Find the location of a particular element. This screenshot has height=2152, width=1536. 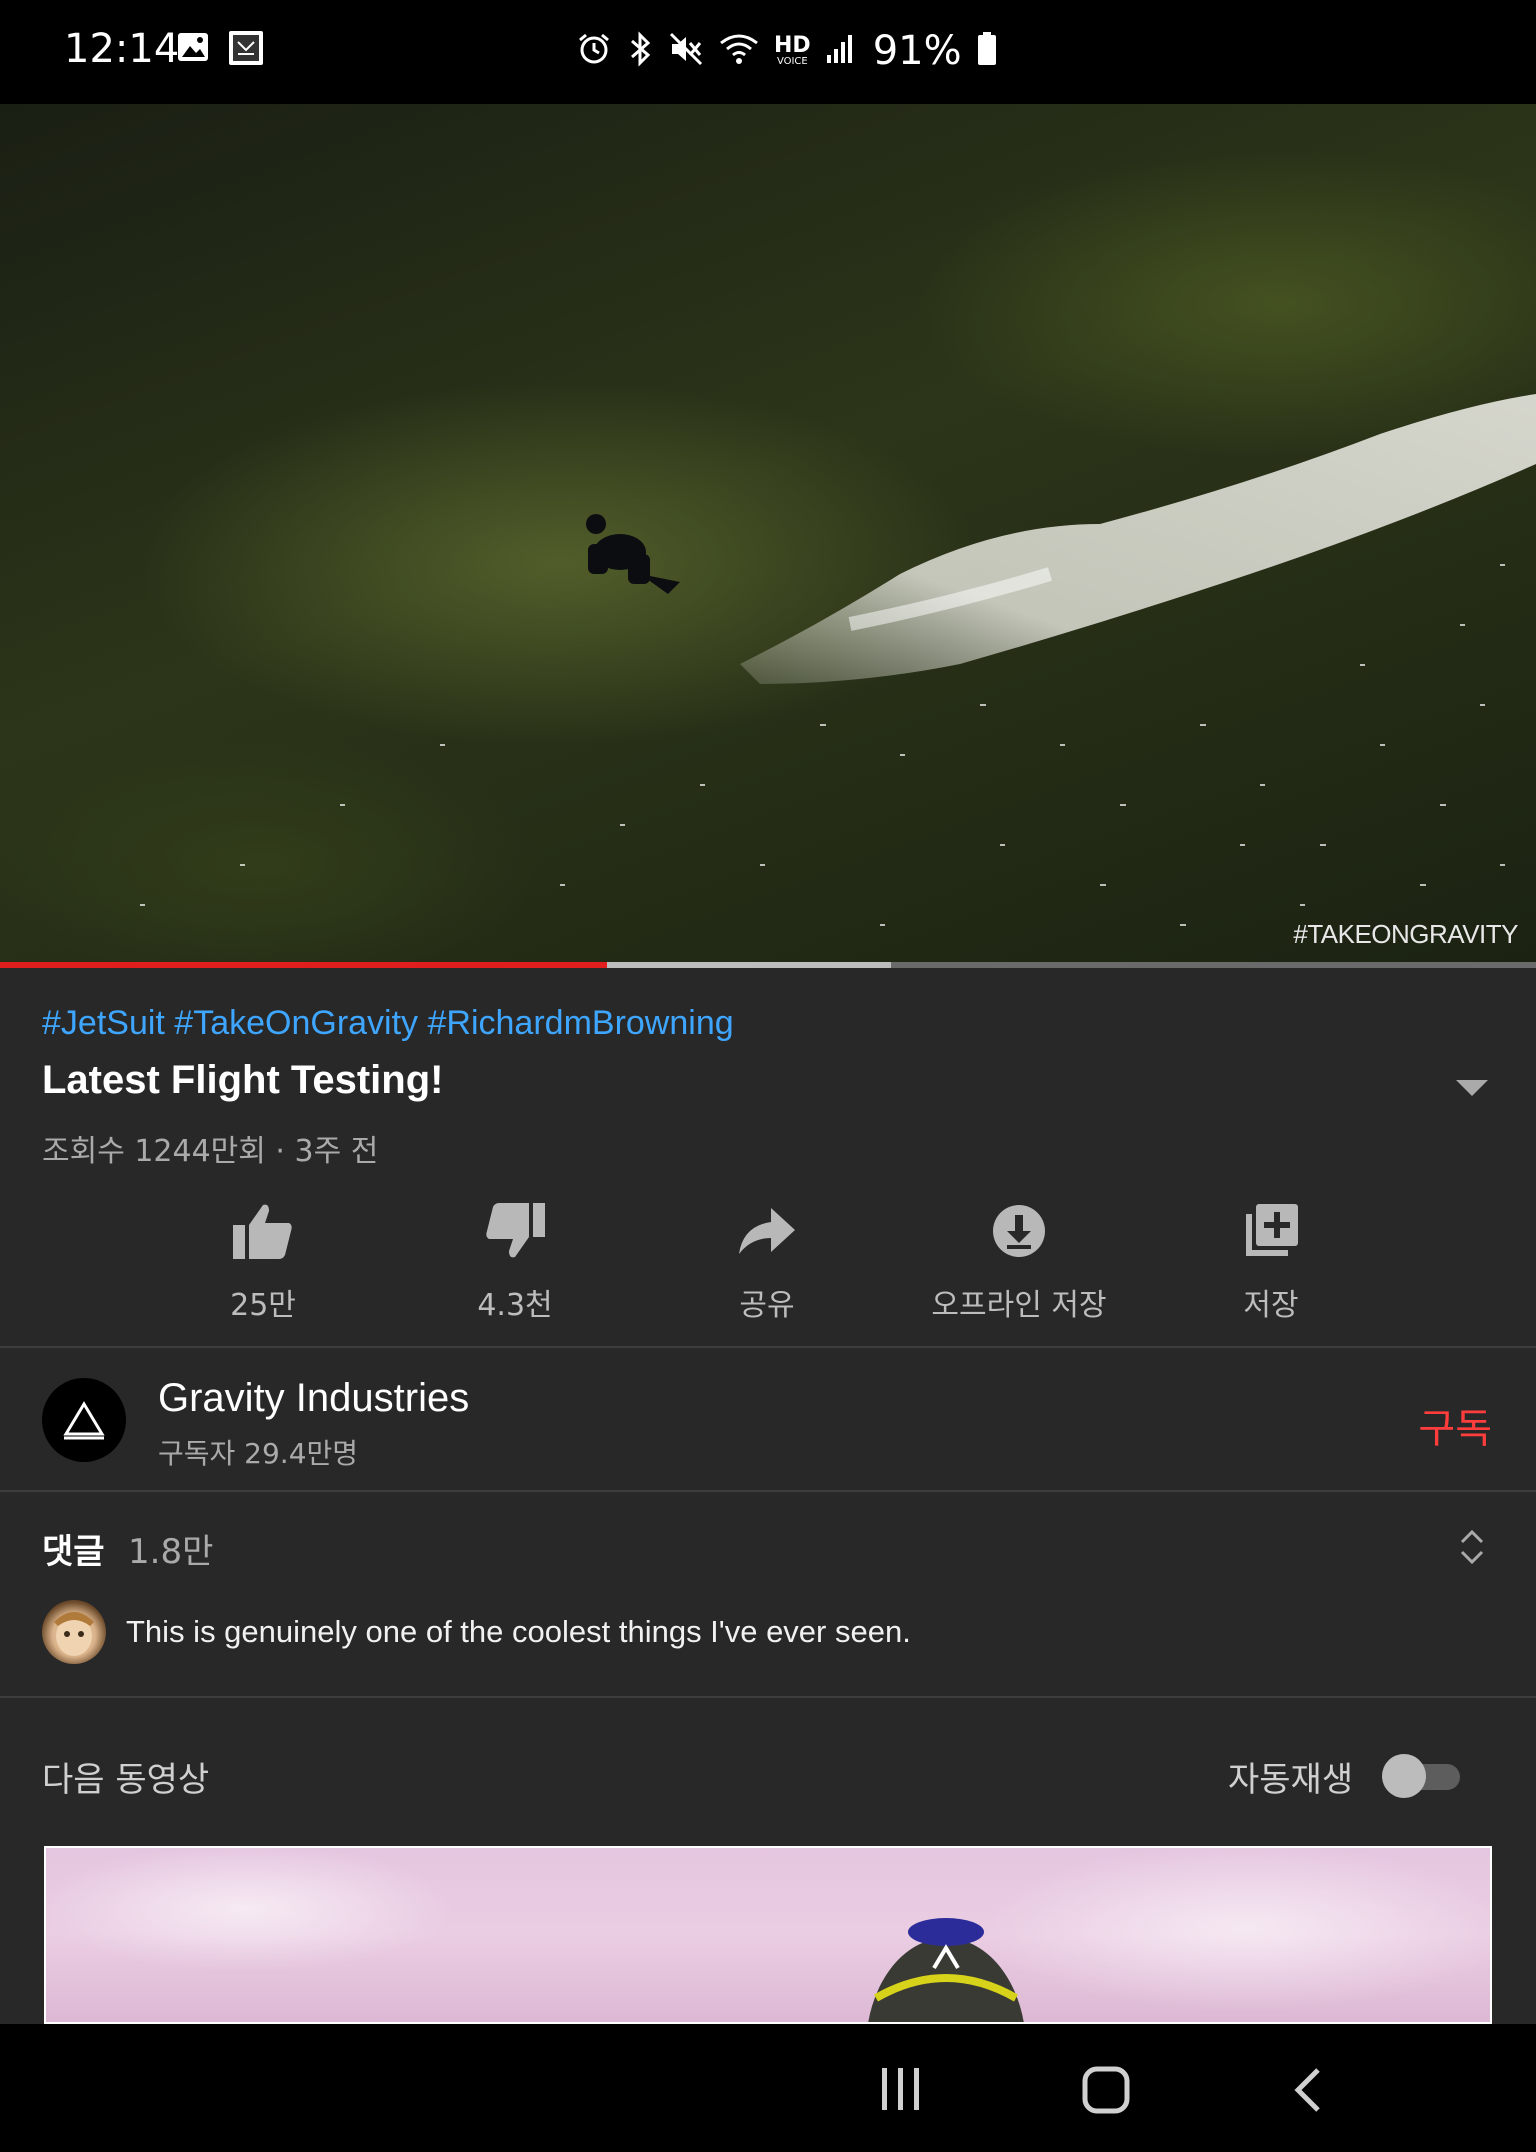

channel-avatar is located at coordinates (84, 1420).